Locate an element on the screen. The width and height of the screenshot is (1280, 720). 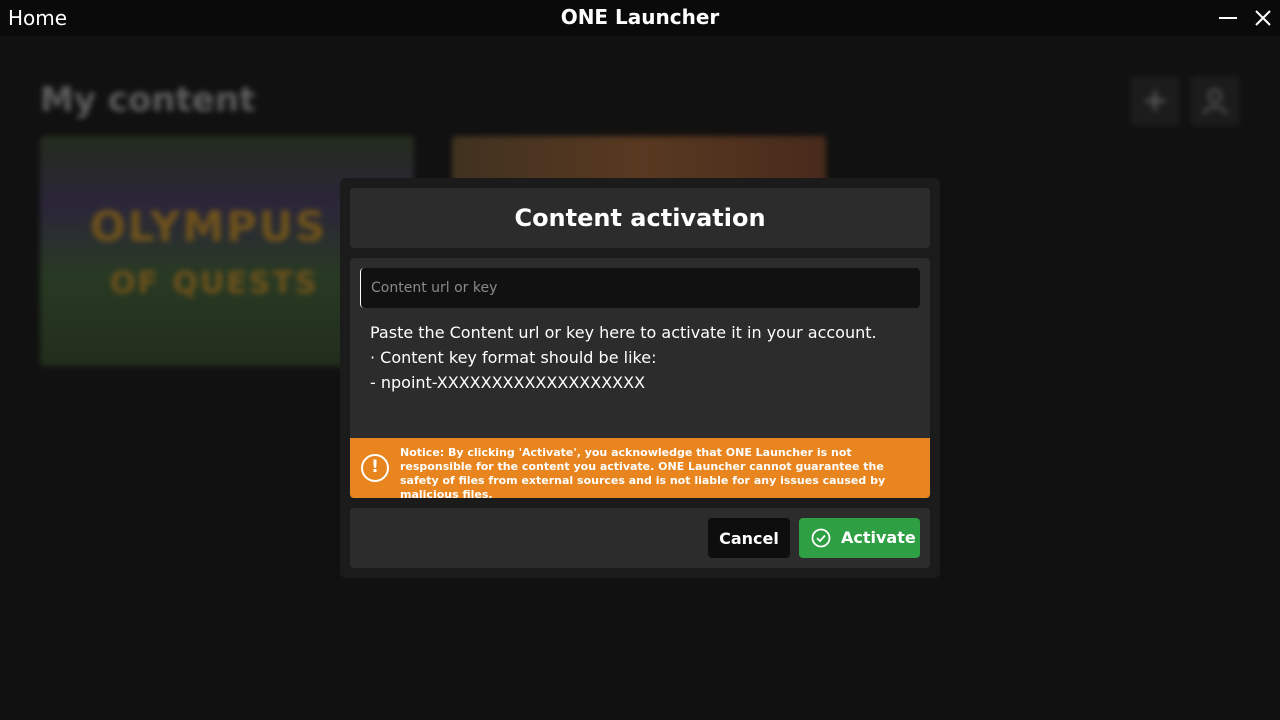
user-icon is located at coordinates (1215, 102).